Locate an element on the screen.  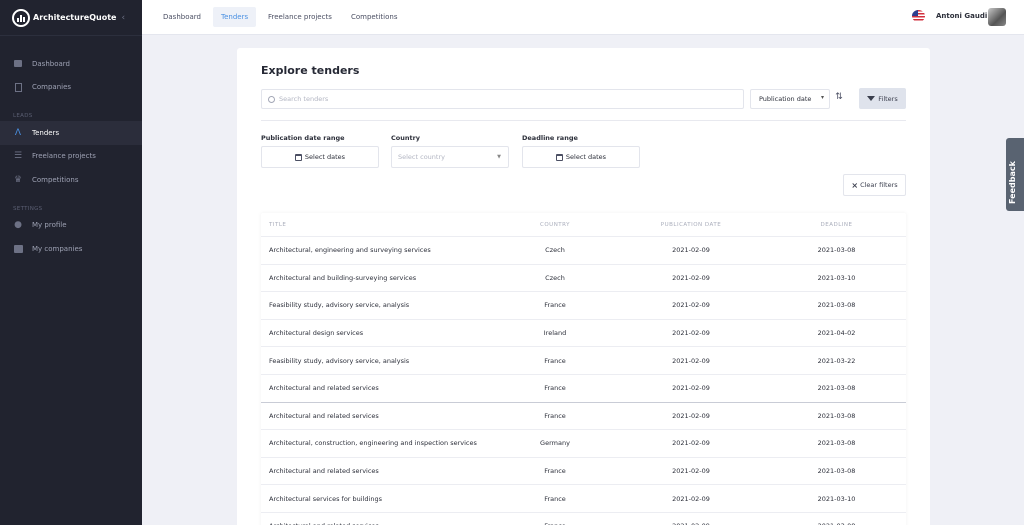
clear-filters-label: Clear filters is located at coordinates (879, 185).